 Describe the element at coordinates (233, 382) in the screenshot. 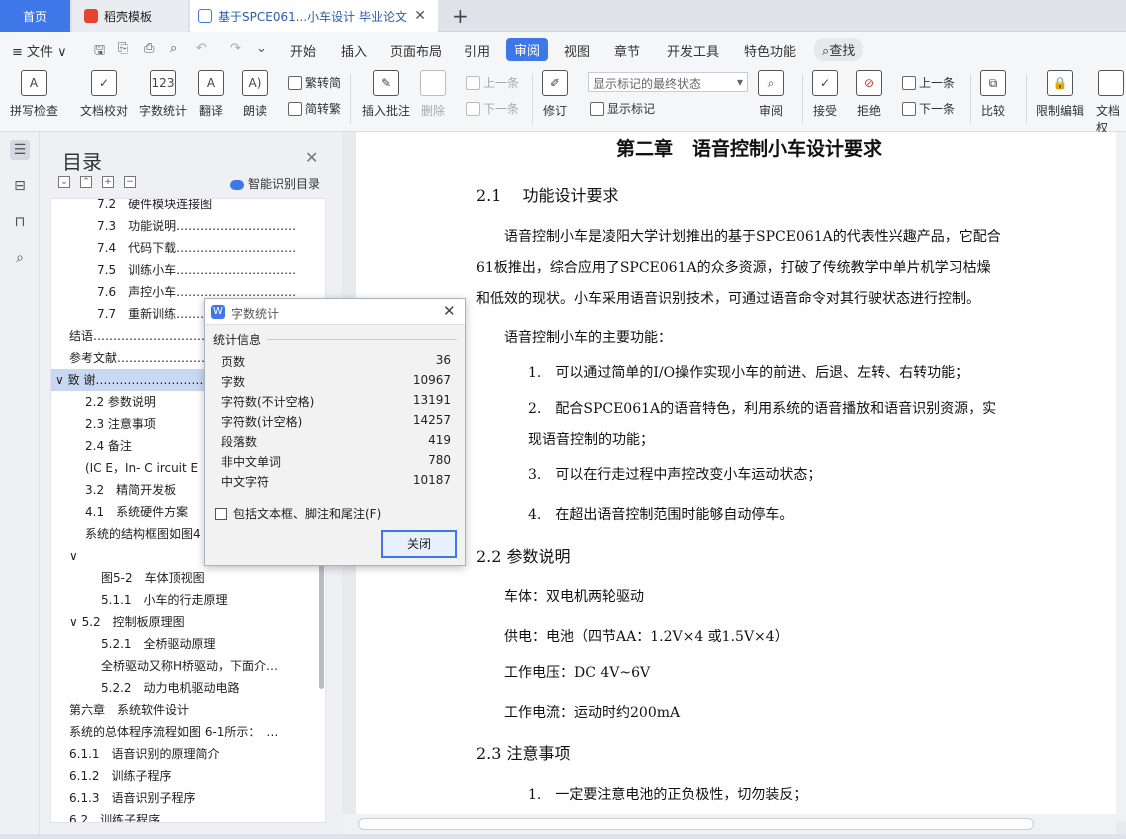

I see `stat-label: 字数` at that location.